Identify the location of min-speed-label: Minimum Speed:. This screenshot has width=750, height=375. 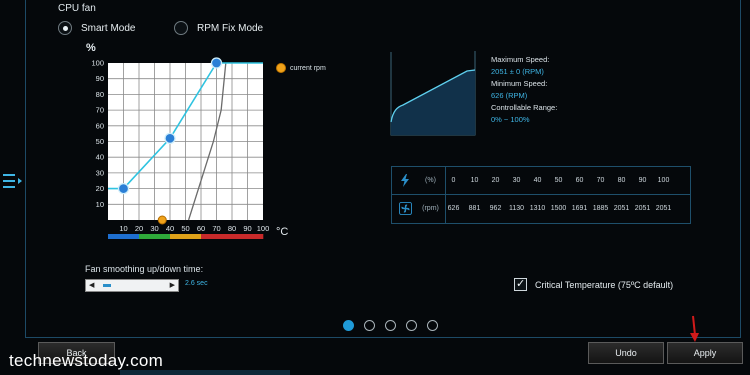
(519, 83).